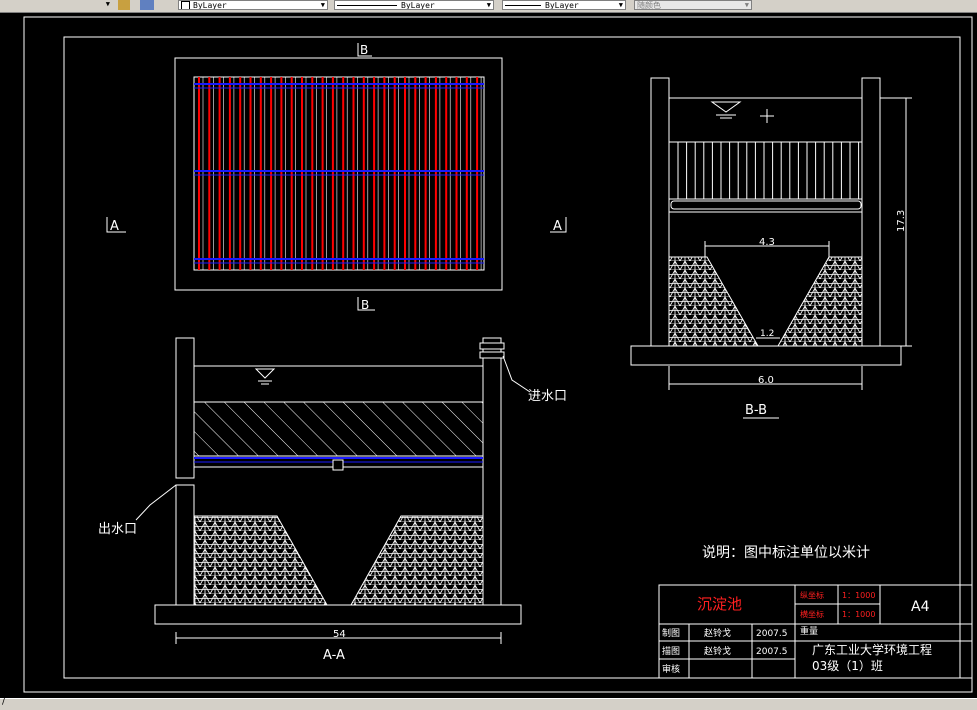 The height and width of the screenshot is (710, 977). What do you see at coordinates (334, 655) in the screenshot?
I see `section-aa-title: A-A` at bounding box center [334, 655].